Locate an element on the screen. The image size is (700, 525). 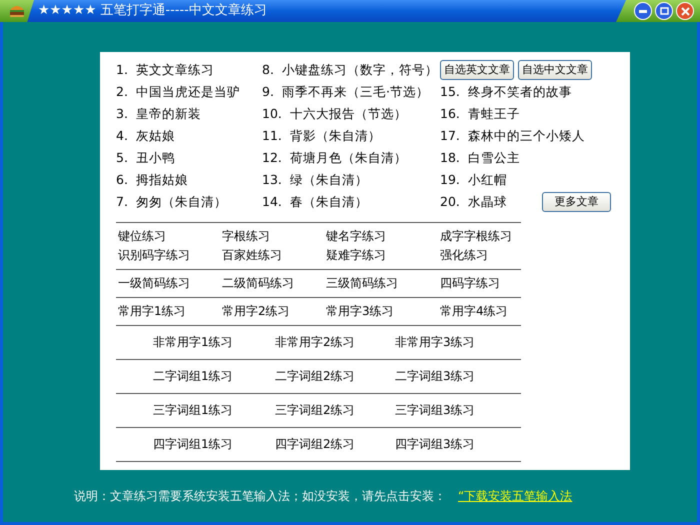
article-link: 17. 森林中的三个小矮人 is located at coordinates (535, 136).